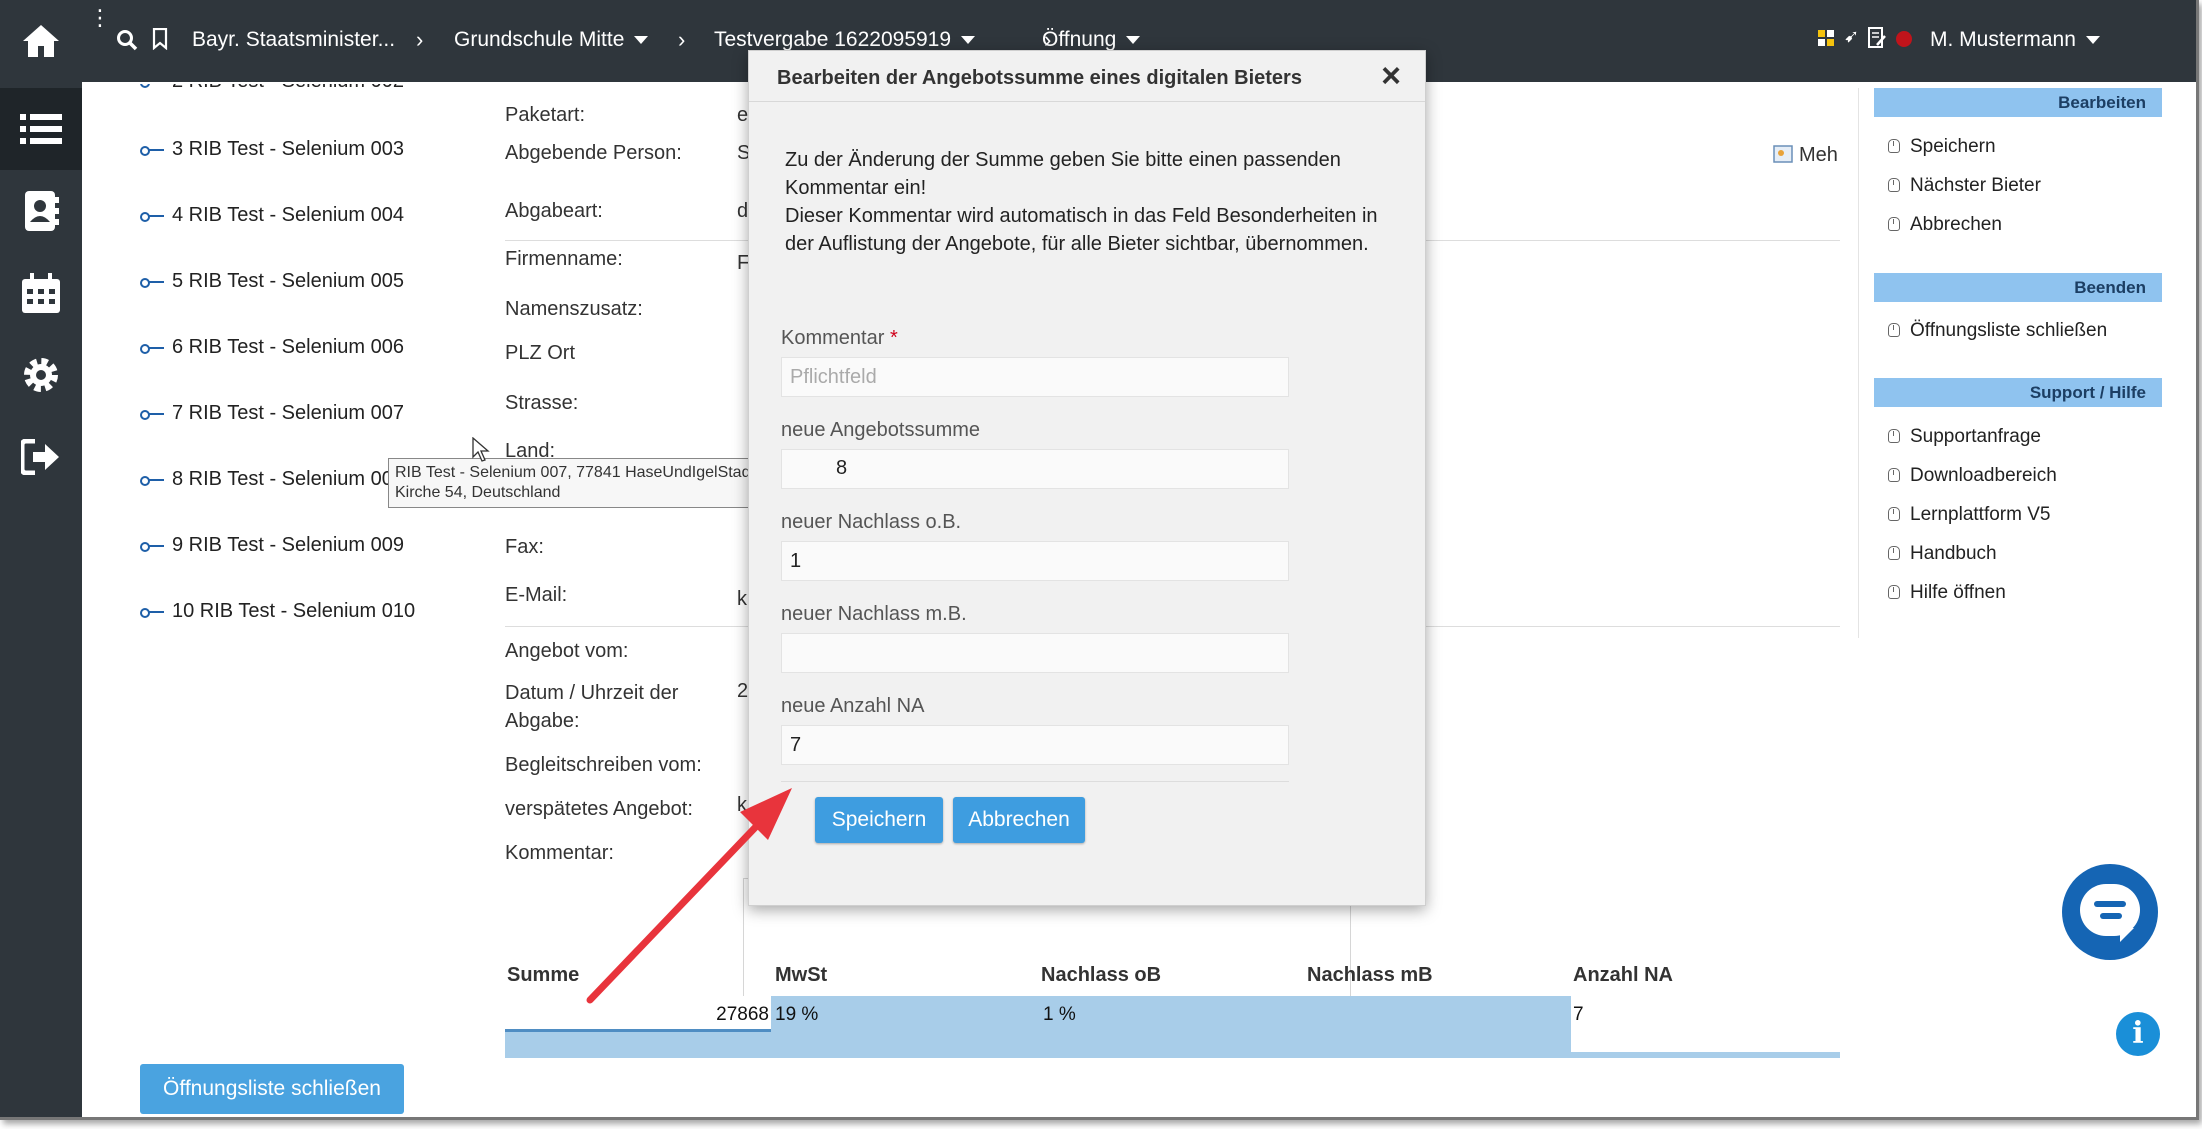 The image size is (2202, 1129). I want to click on label-abgebende-person: Abgebende Person:, so click(593, 153).